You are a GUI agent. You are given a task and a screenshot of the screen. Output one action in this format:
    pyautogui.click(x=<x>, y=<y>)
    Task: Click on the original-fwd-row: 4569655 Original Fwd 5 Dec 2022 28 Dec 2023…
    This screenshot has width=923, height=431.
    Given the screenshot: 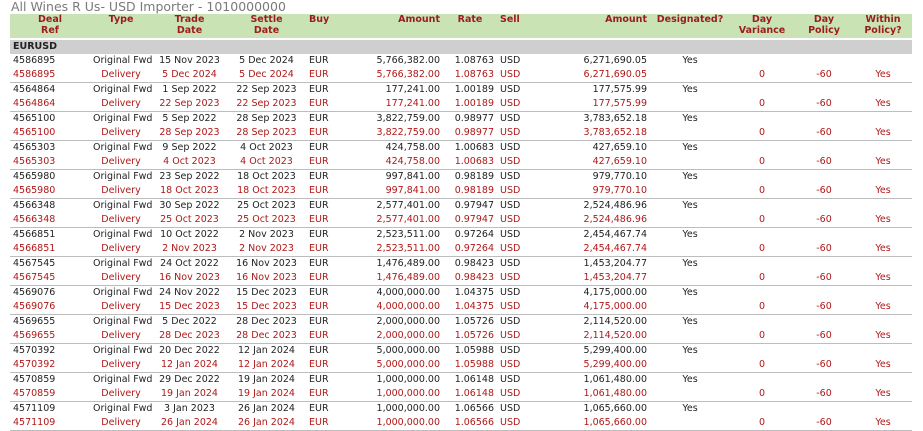 What is the action you would take?
    pyautogui.click(x=461, y=322)
    